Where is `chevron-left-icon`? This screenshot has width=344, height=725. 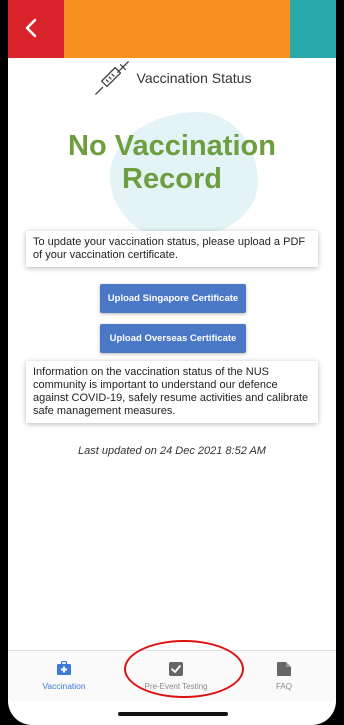
chevron-left-icon is located at coordinates (31, 28).